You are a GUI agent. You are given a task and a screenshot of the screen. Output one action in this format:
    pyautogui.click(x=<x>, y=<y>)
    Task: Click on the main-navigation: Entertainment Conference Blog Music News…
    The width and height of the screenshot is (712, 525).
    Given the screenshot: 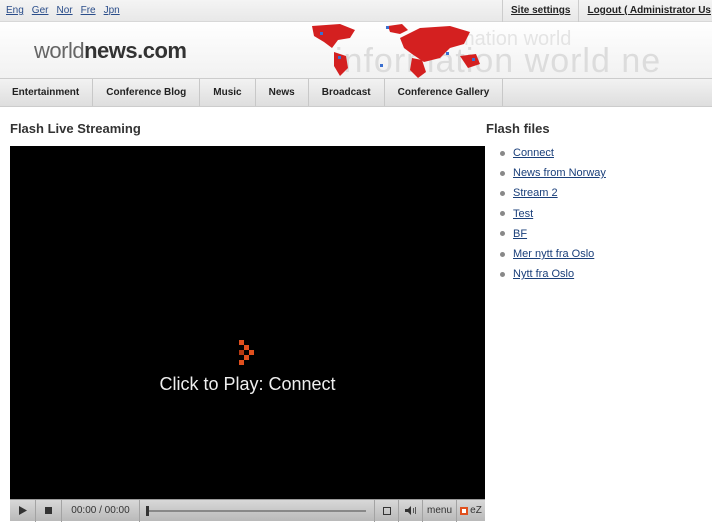 What is the action you would take?
    pyautogui.click(x=356, y=92)
    